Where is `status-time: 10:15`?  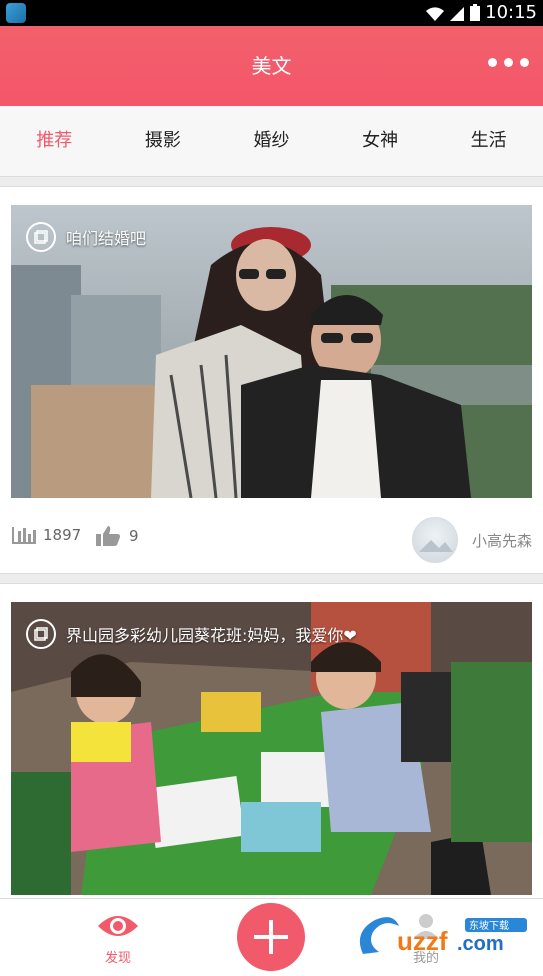 status-time: 10:15 is located at coordinates (511, 12).